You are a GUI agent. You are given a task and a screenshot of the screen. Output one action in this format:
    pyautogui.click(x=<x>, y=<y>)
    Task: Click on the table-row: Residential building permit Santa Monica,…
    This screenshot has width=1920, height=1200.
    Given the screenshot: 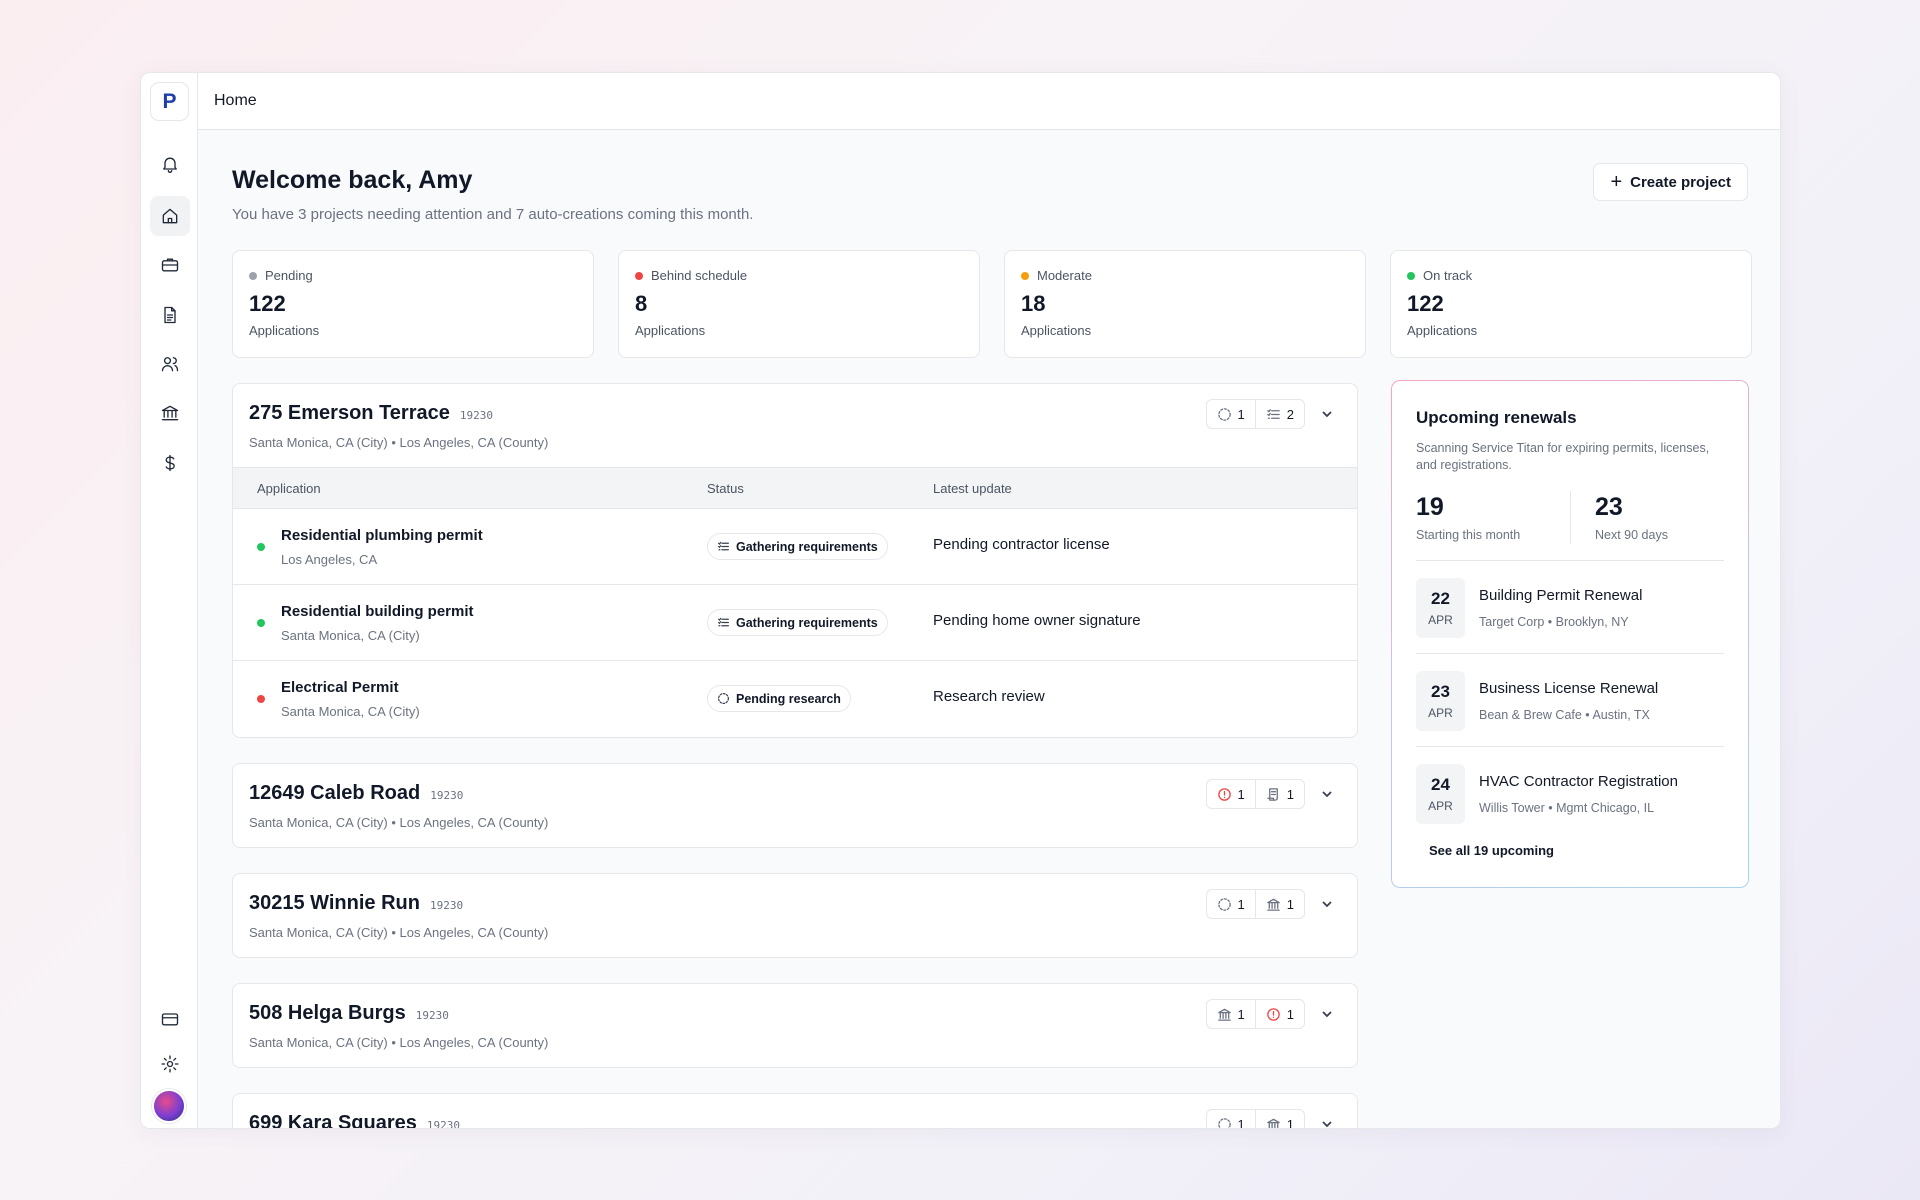 What is the action you would take?
    pyautogui.click(x=795, y=623)
    